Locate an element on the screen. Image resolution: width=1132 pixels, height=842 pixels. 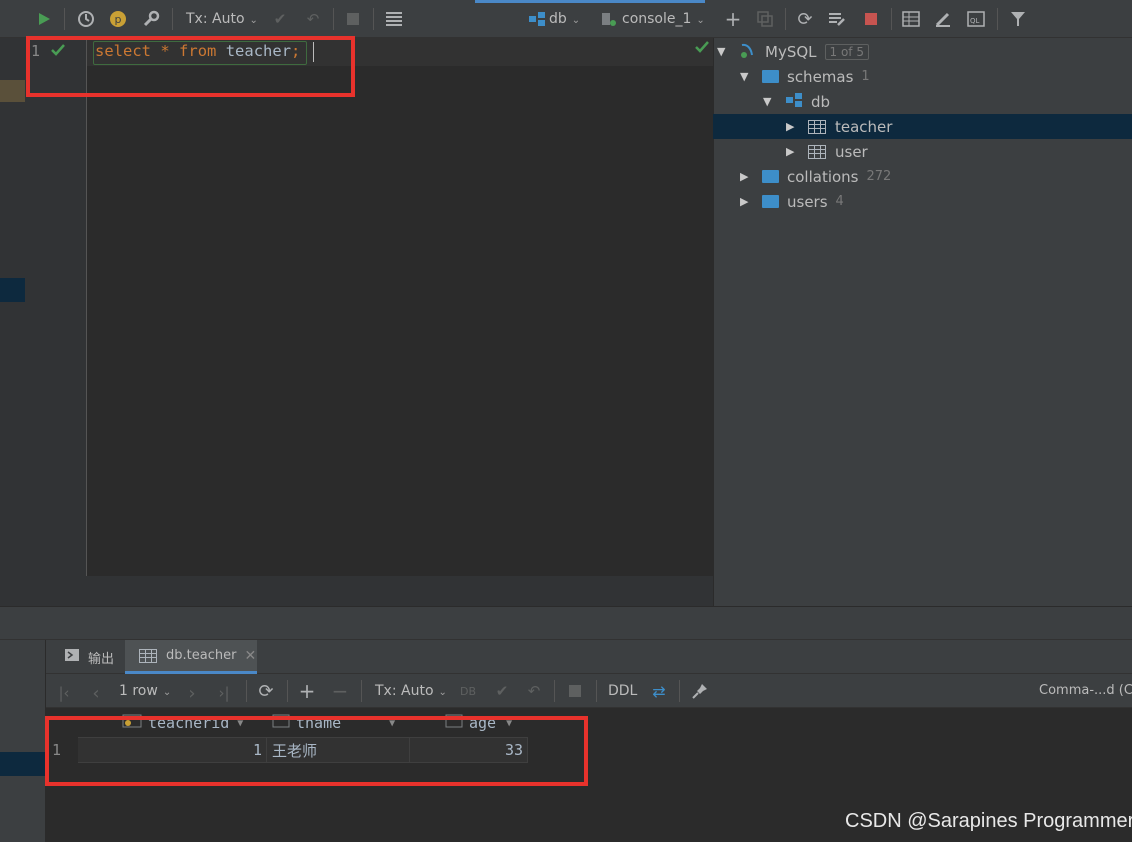
next-page-icon: › is located at coordinates (192, 693).